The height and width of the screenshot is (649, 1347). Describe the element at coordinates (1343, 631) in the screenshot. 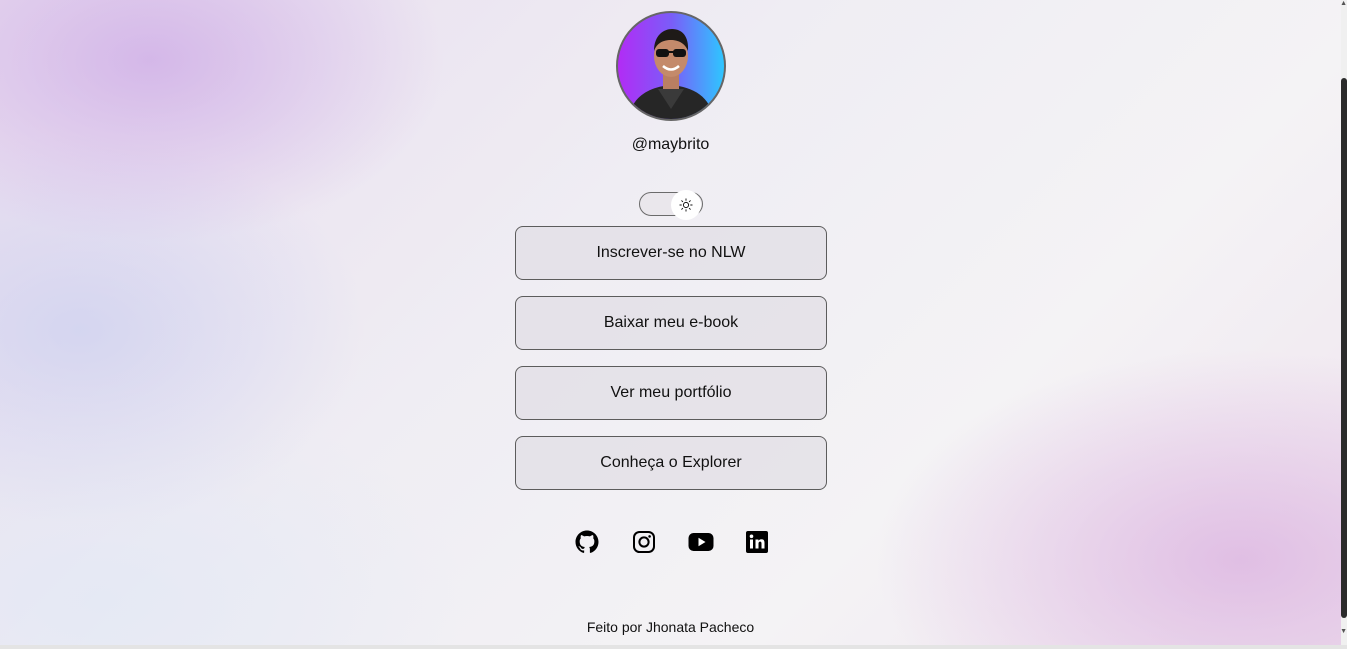

I see `scroll-down-icon: ▼` at that location.